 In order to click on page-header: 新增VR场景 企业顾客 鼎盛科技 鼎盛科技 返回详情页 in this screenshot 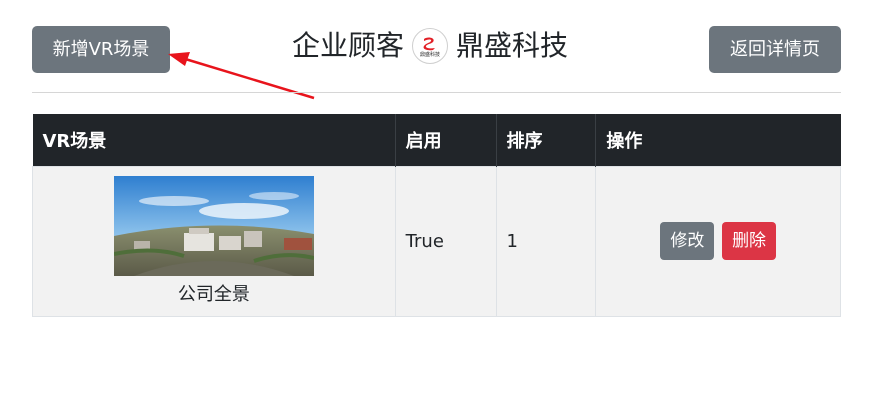, I will do `click(436, 50)`.